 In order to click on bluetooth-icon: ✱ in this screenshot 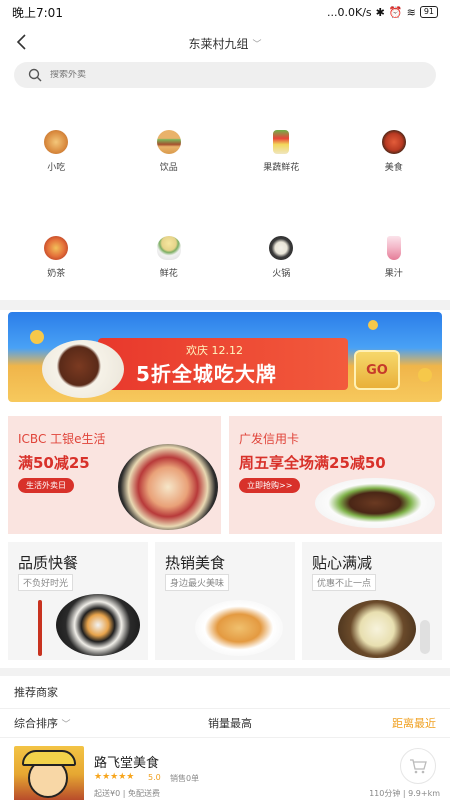, I will do `click(380, 12)`.